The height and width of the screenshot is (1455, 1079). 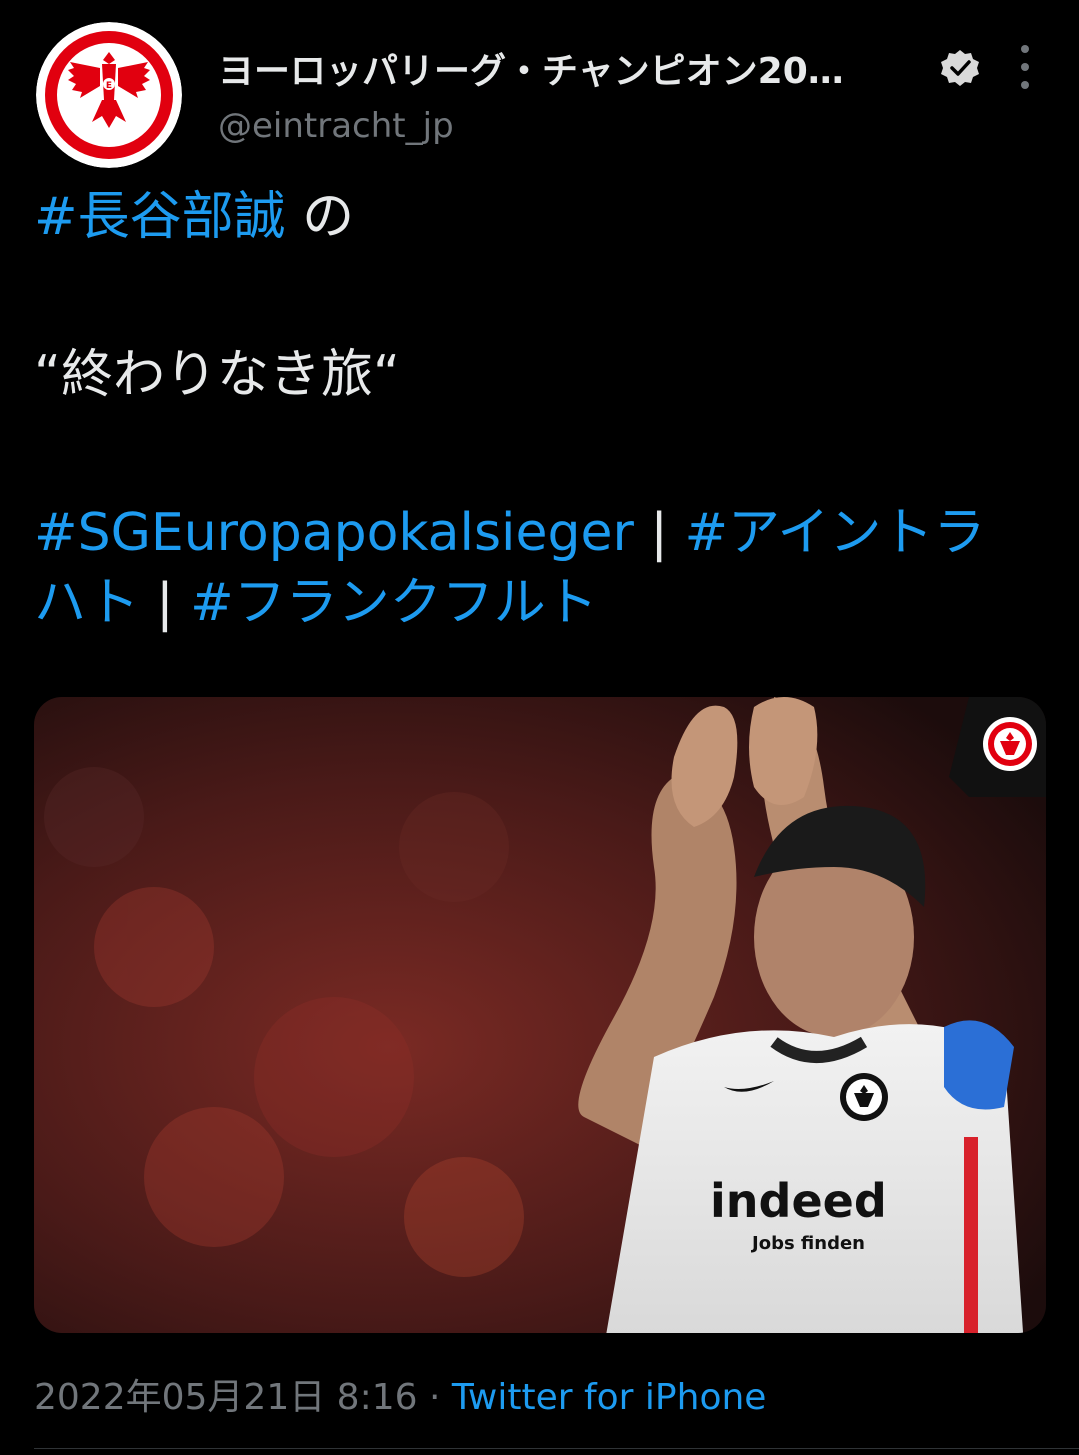 What do you see at coordinates (834, 533) in the screenshot?
I see `hashtag-link: #アイントラ` at bounding box center [834, 533].